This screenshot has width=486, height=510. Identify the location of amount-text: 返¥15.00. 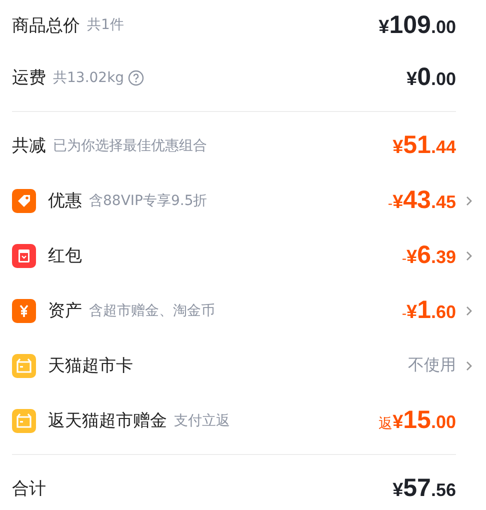
(417, 420).